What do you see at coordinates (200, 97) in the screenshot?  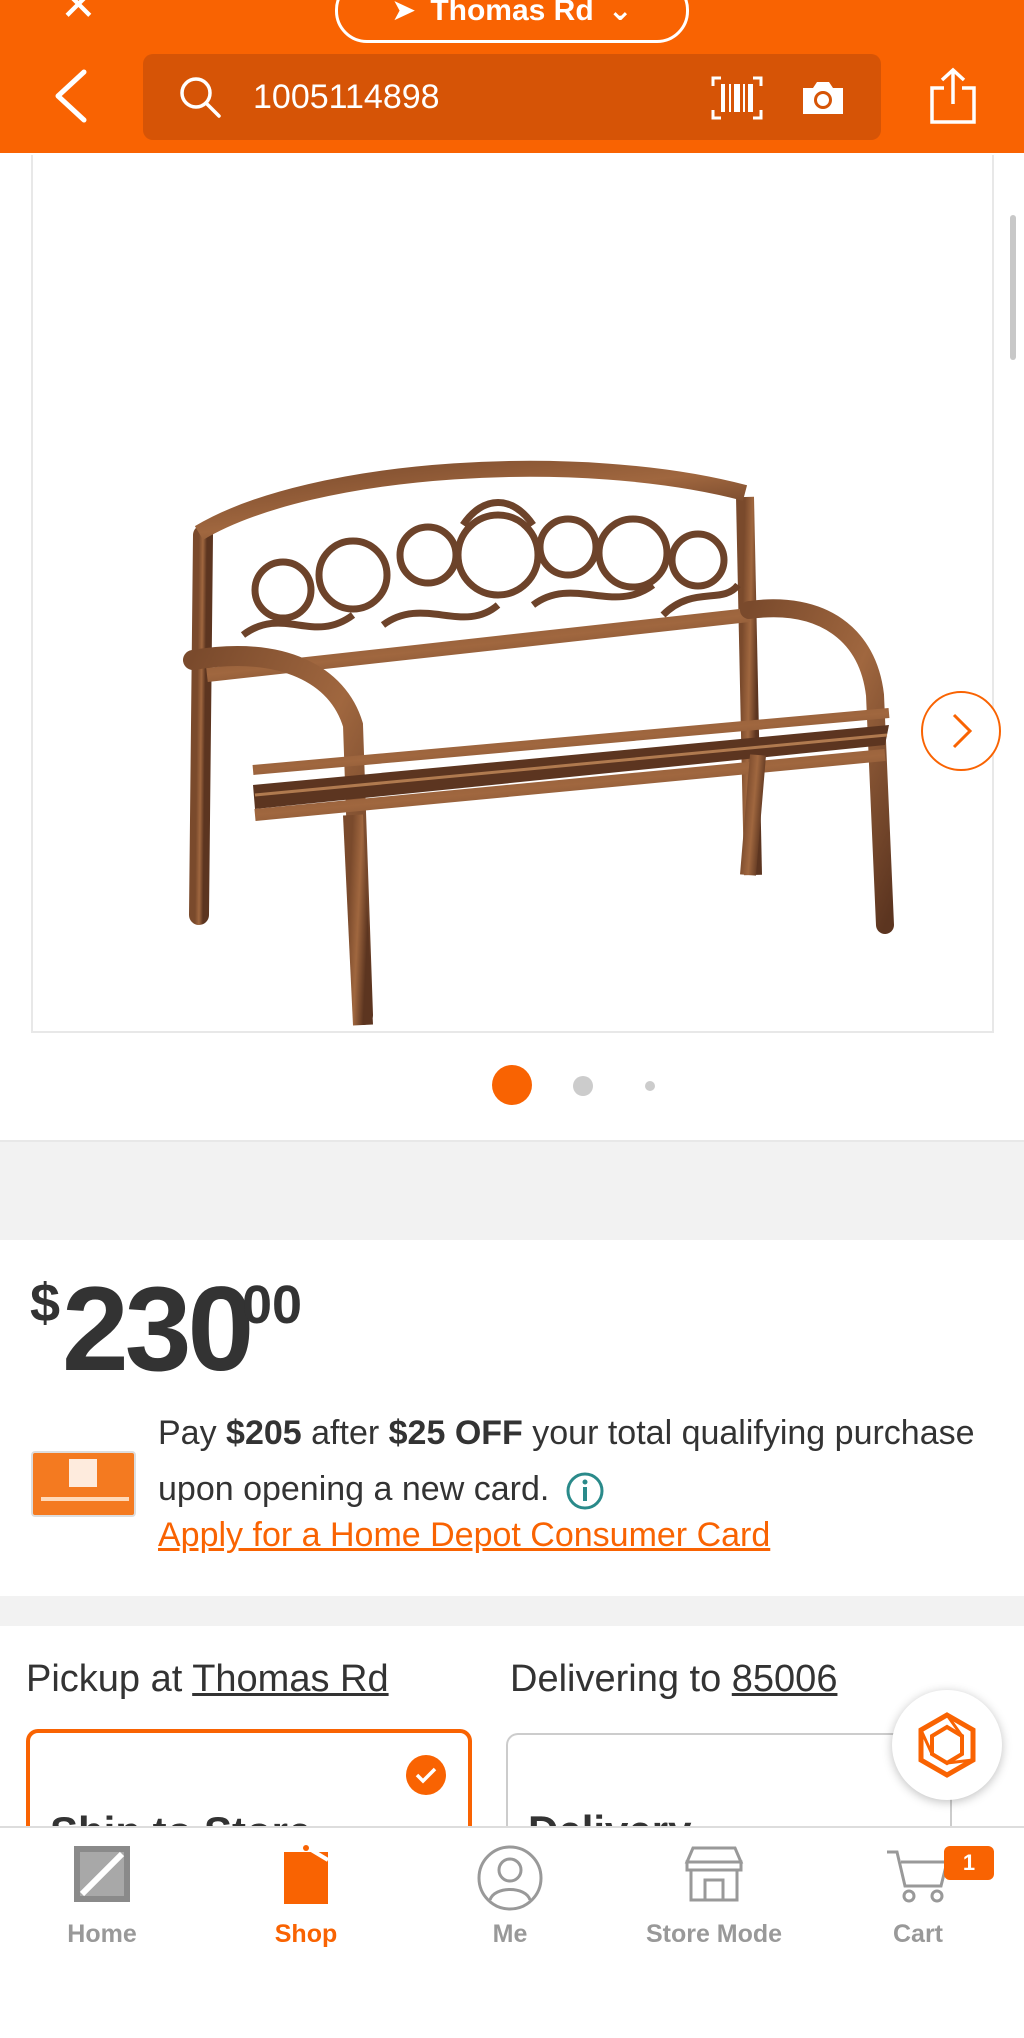 I see `search-icon` at bounding box center [200, 97].